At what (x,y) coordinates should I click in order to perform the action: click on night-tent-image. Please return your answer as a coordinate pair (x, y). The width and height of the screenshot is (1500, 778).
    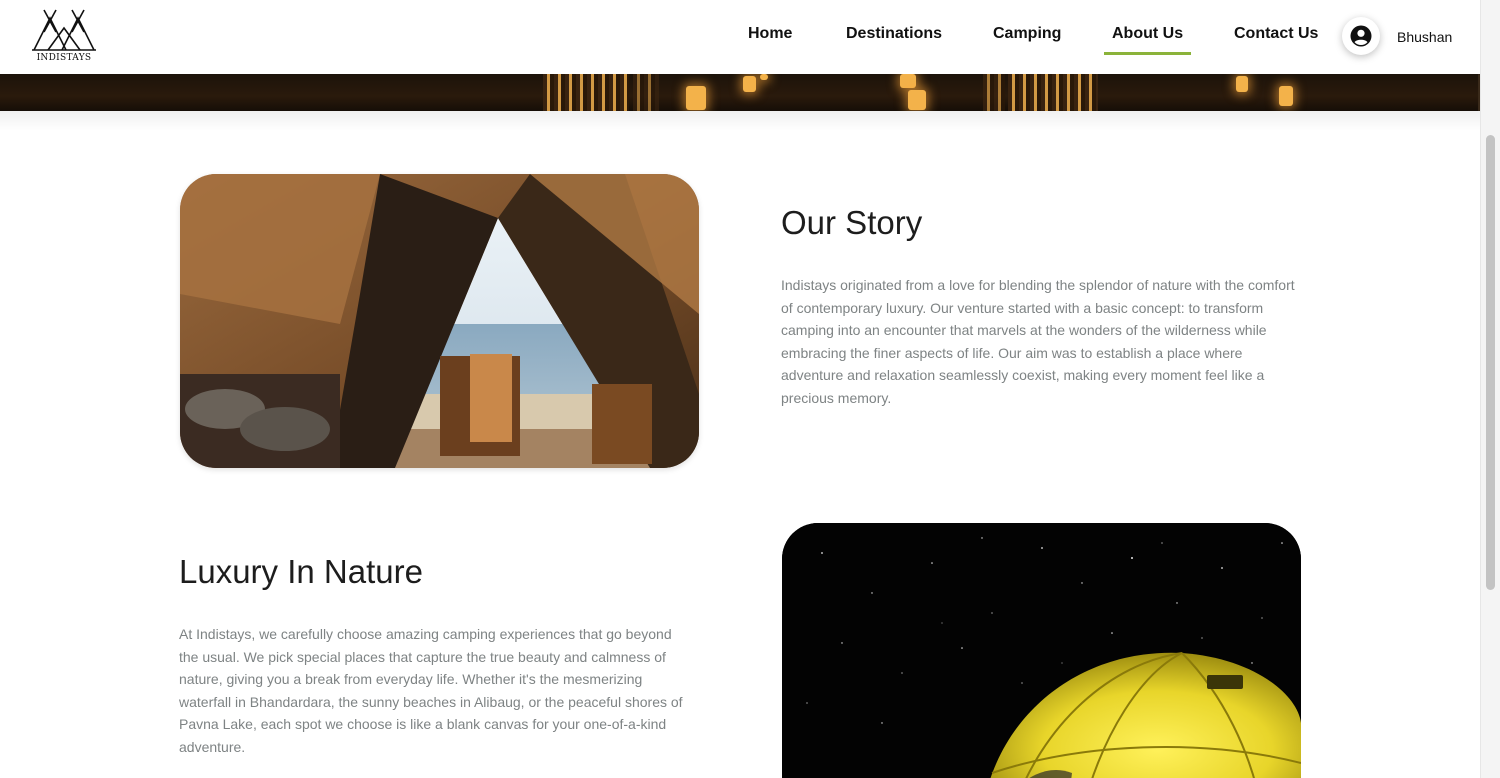
    Looking at the image, I should click on (1041, 650).